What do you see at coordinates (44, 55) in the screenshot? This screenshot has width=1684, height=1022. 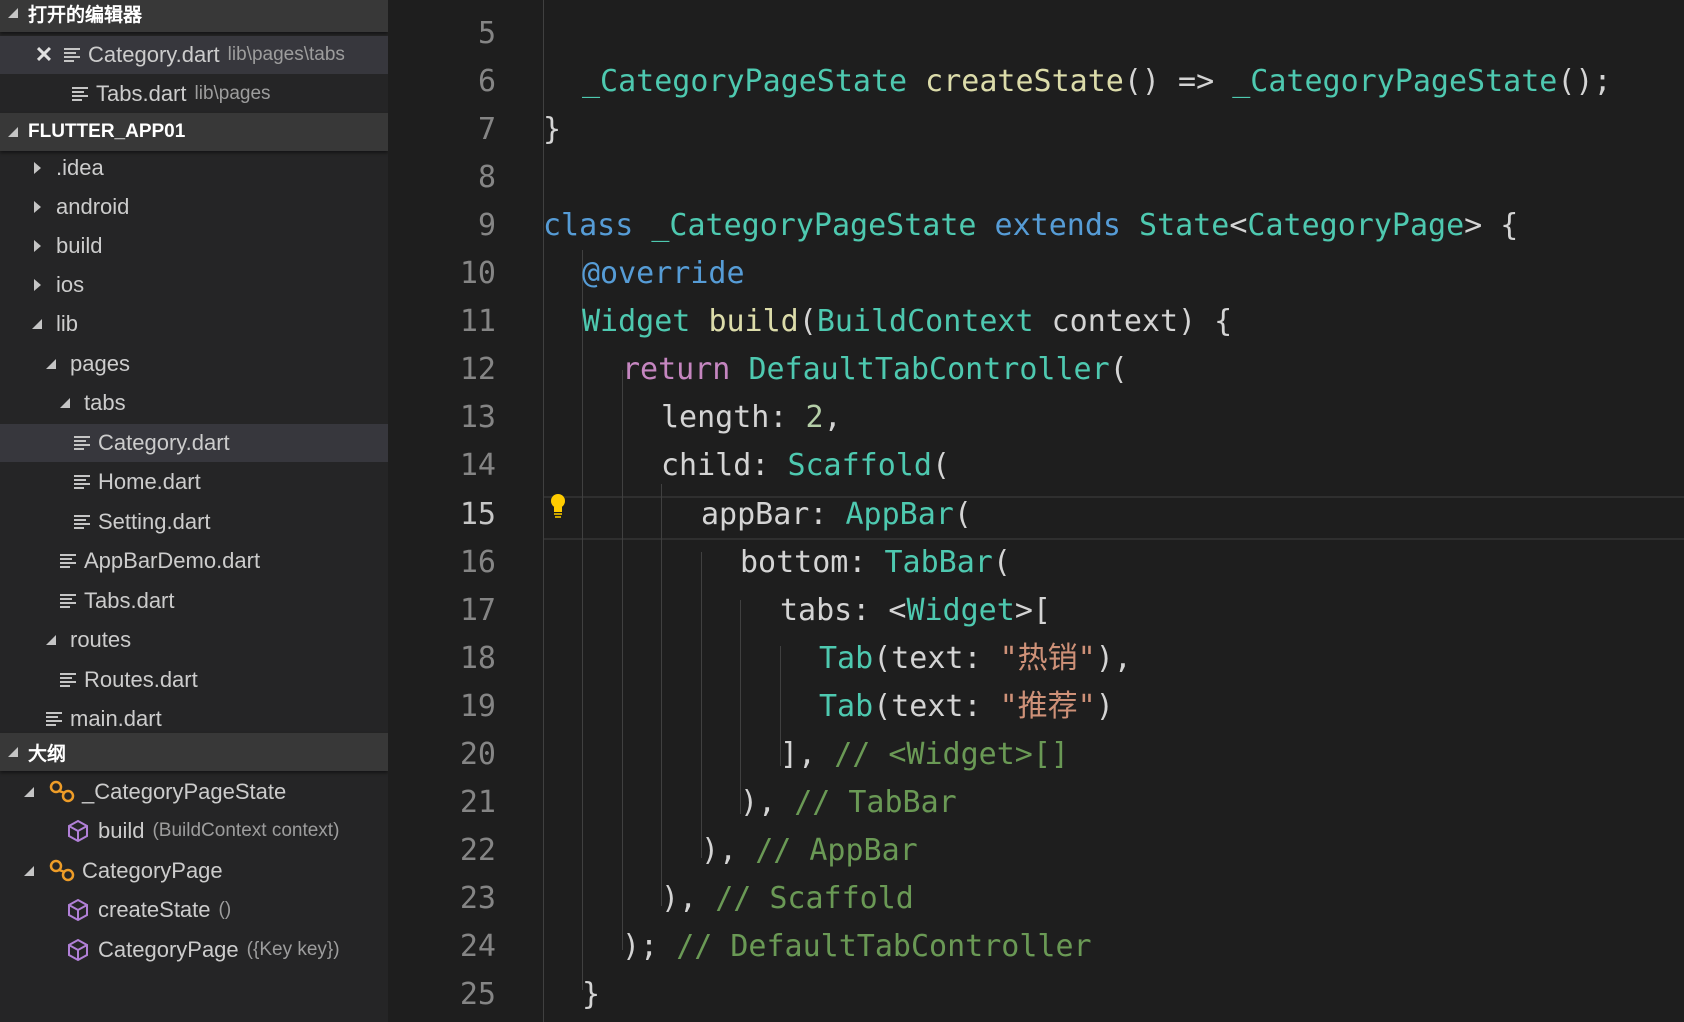 I see `close-icon: ✕` at bounding box center [44, 55].